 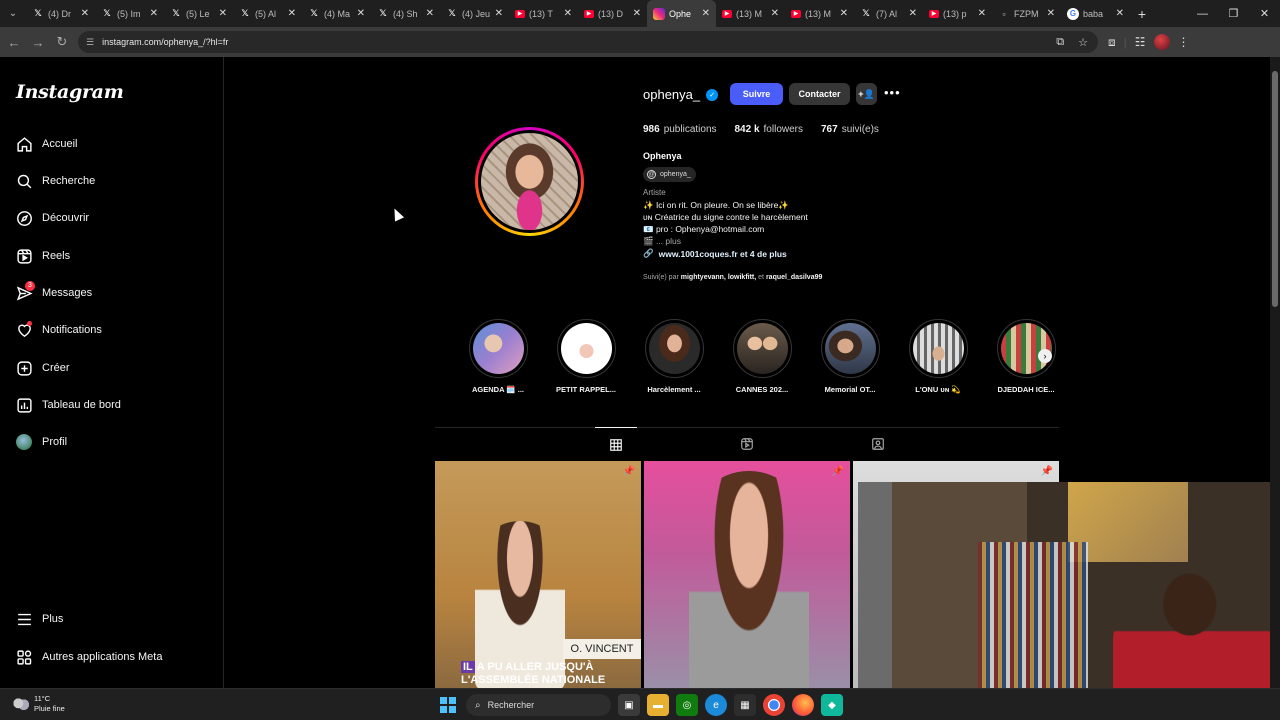 I want to click on tab-posts, so click(x=616, y=444).